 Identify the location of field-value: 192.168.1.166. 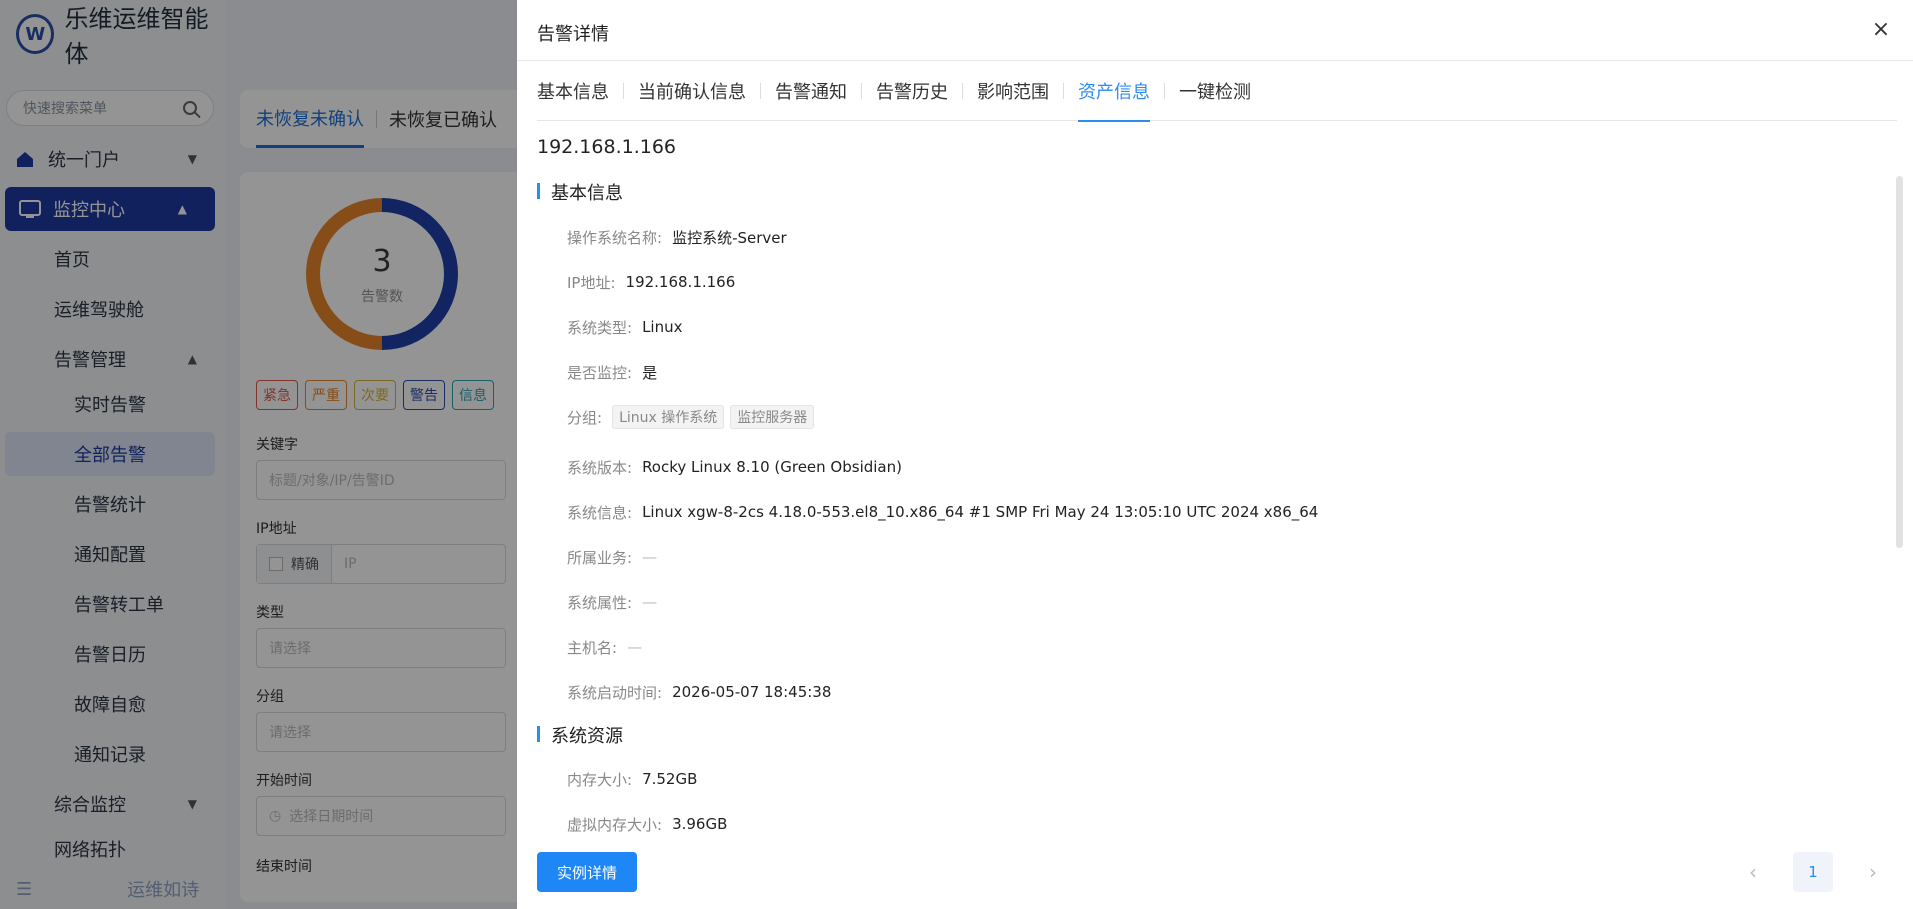
(680, 282).